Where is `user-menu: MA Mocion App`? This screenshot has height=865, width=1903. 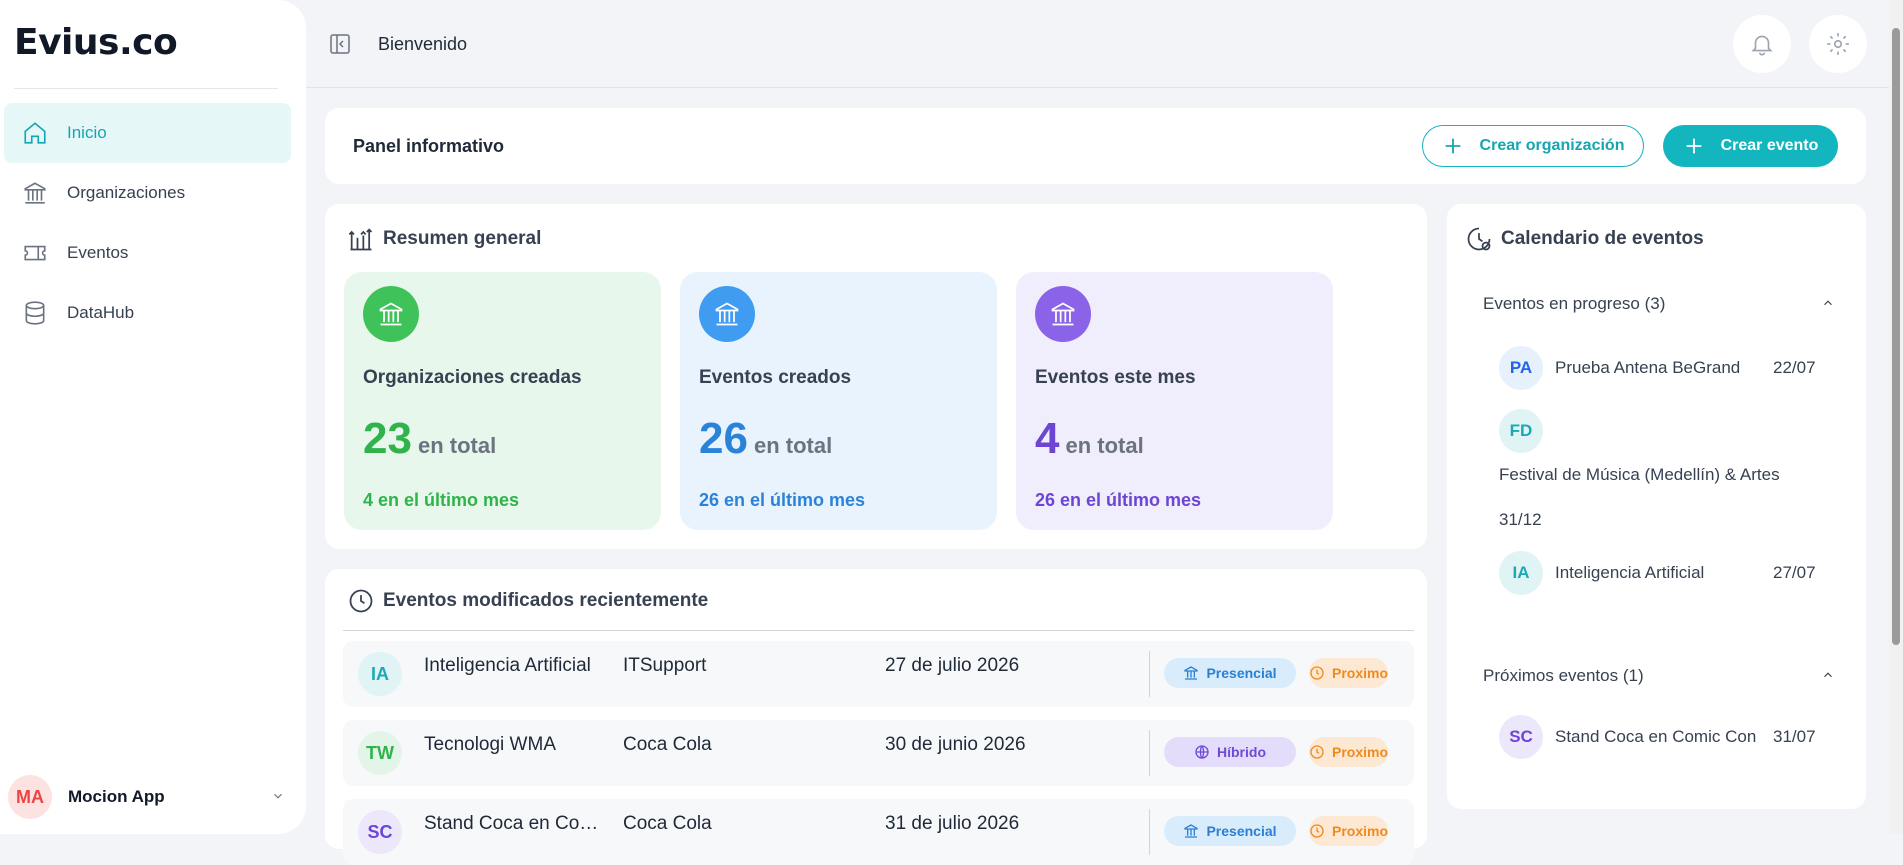 user-menu: MA Mocion App is located at coordinates (149, 797).